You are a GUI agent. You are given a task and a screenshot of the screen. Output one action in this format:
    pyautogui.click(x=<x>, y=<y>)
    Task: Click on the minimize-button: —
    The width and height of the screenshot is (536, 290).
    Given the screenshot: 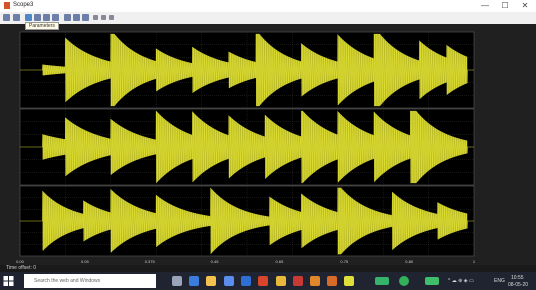 What is the action you would take?
    pyautogui.click(x=485, y=5)
    